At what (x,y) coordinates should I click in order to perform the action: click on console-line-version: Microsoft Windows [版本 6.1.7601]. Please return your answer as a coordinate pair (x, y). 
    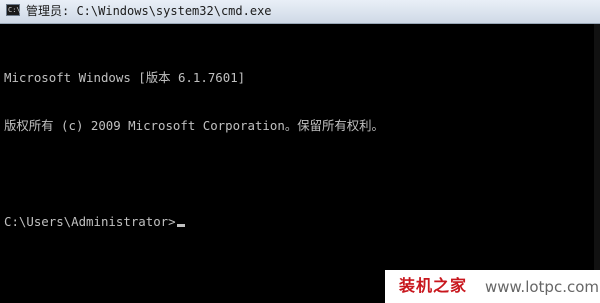
    Looking at the image, I should click on (125, 77).